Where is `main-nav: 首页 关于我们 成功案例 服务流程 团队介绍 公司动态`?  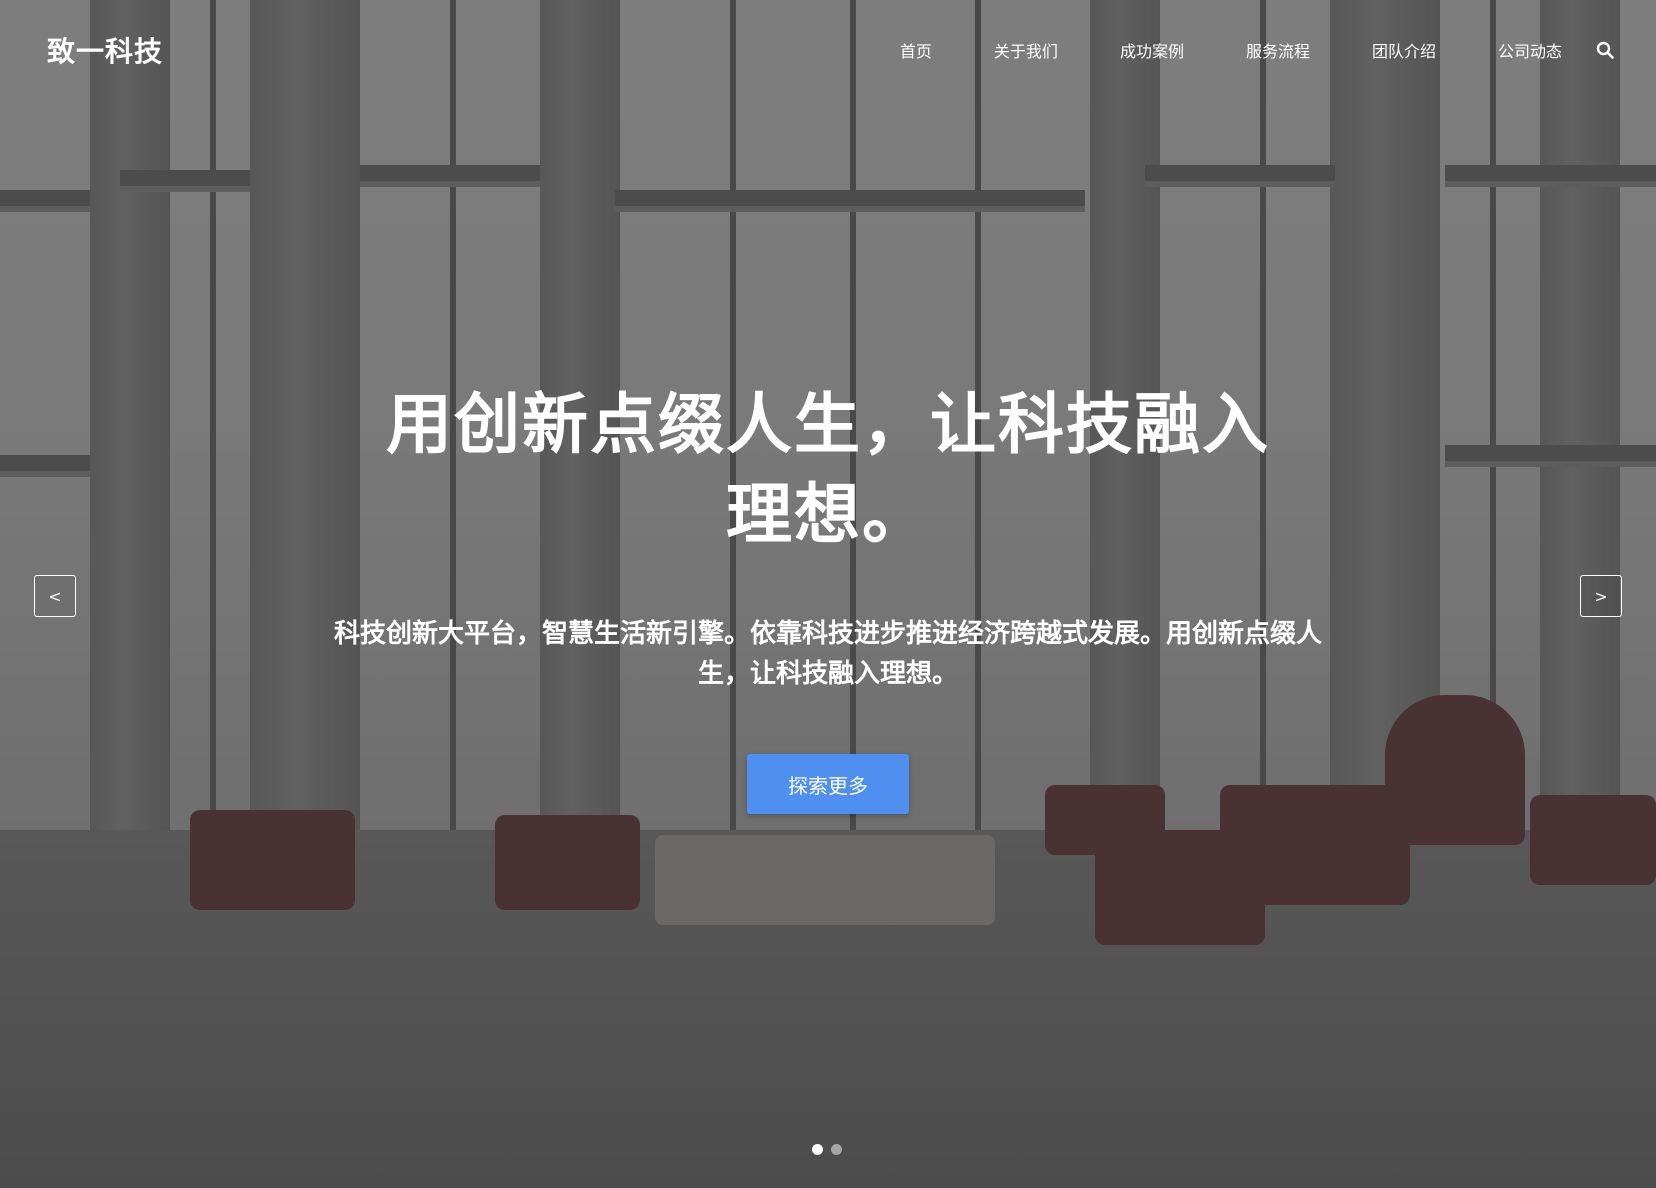
main-nav: 首页 关于我们 成功案例 服务流程 团队介绍 公司动态 is located at coordinates (1257, 50).